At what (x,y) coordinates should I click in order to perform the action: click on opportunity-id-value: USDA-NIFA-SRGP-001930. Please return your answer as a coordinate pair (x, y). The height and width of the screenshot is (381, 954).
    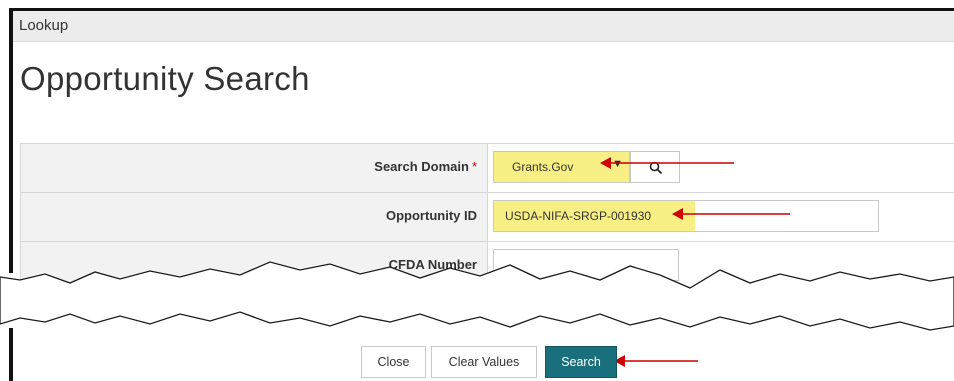
    Looking at the image, I should click on (578, 216).